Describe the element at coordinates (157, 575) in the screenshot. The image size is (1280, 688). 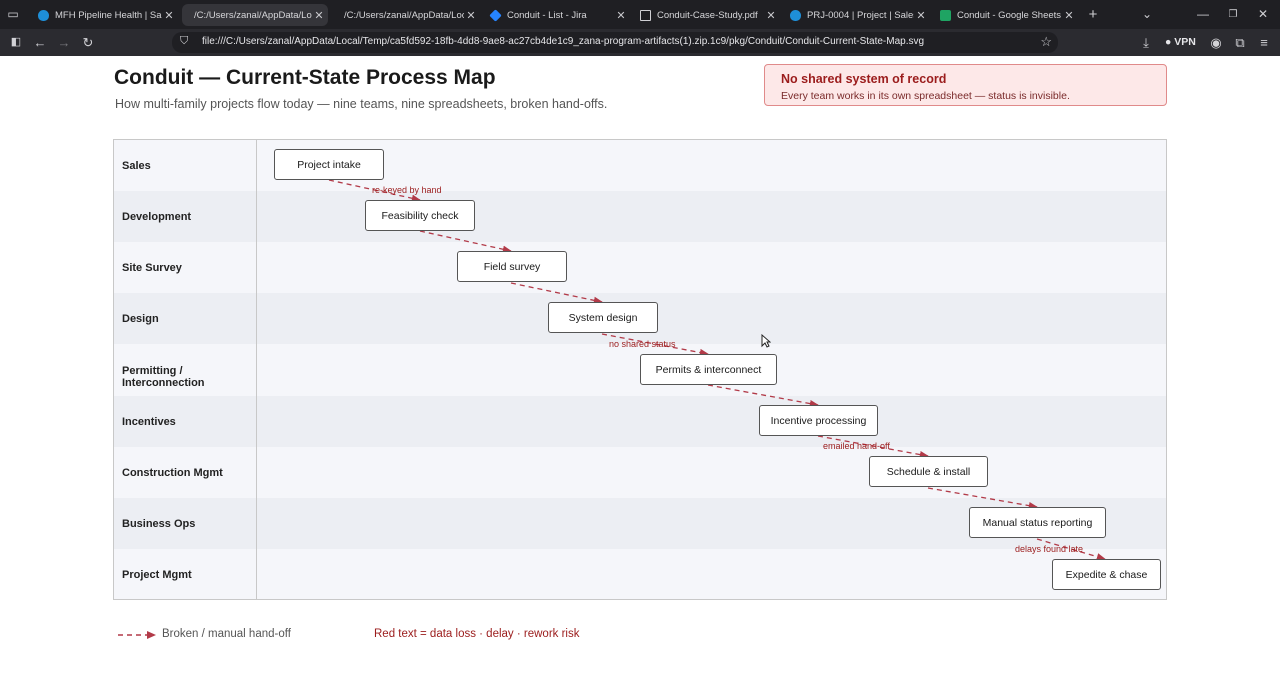
I see `lane-label: Project Mgmt` at that location.